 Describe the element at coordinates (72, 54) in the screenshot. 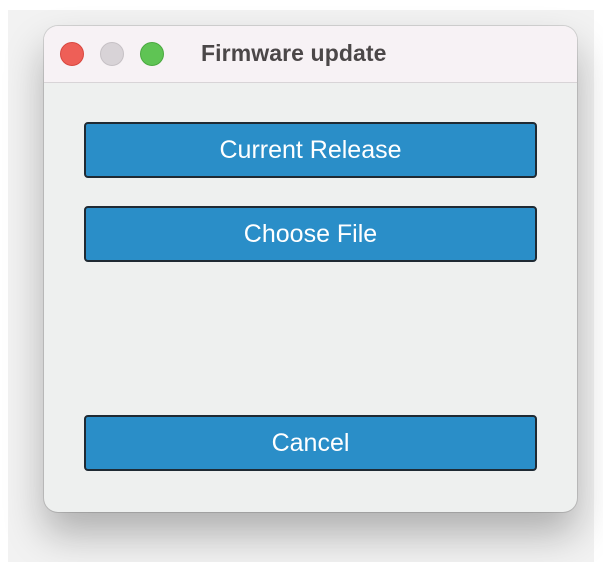

I see `close-window-icon` at that location.